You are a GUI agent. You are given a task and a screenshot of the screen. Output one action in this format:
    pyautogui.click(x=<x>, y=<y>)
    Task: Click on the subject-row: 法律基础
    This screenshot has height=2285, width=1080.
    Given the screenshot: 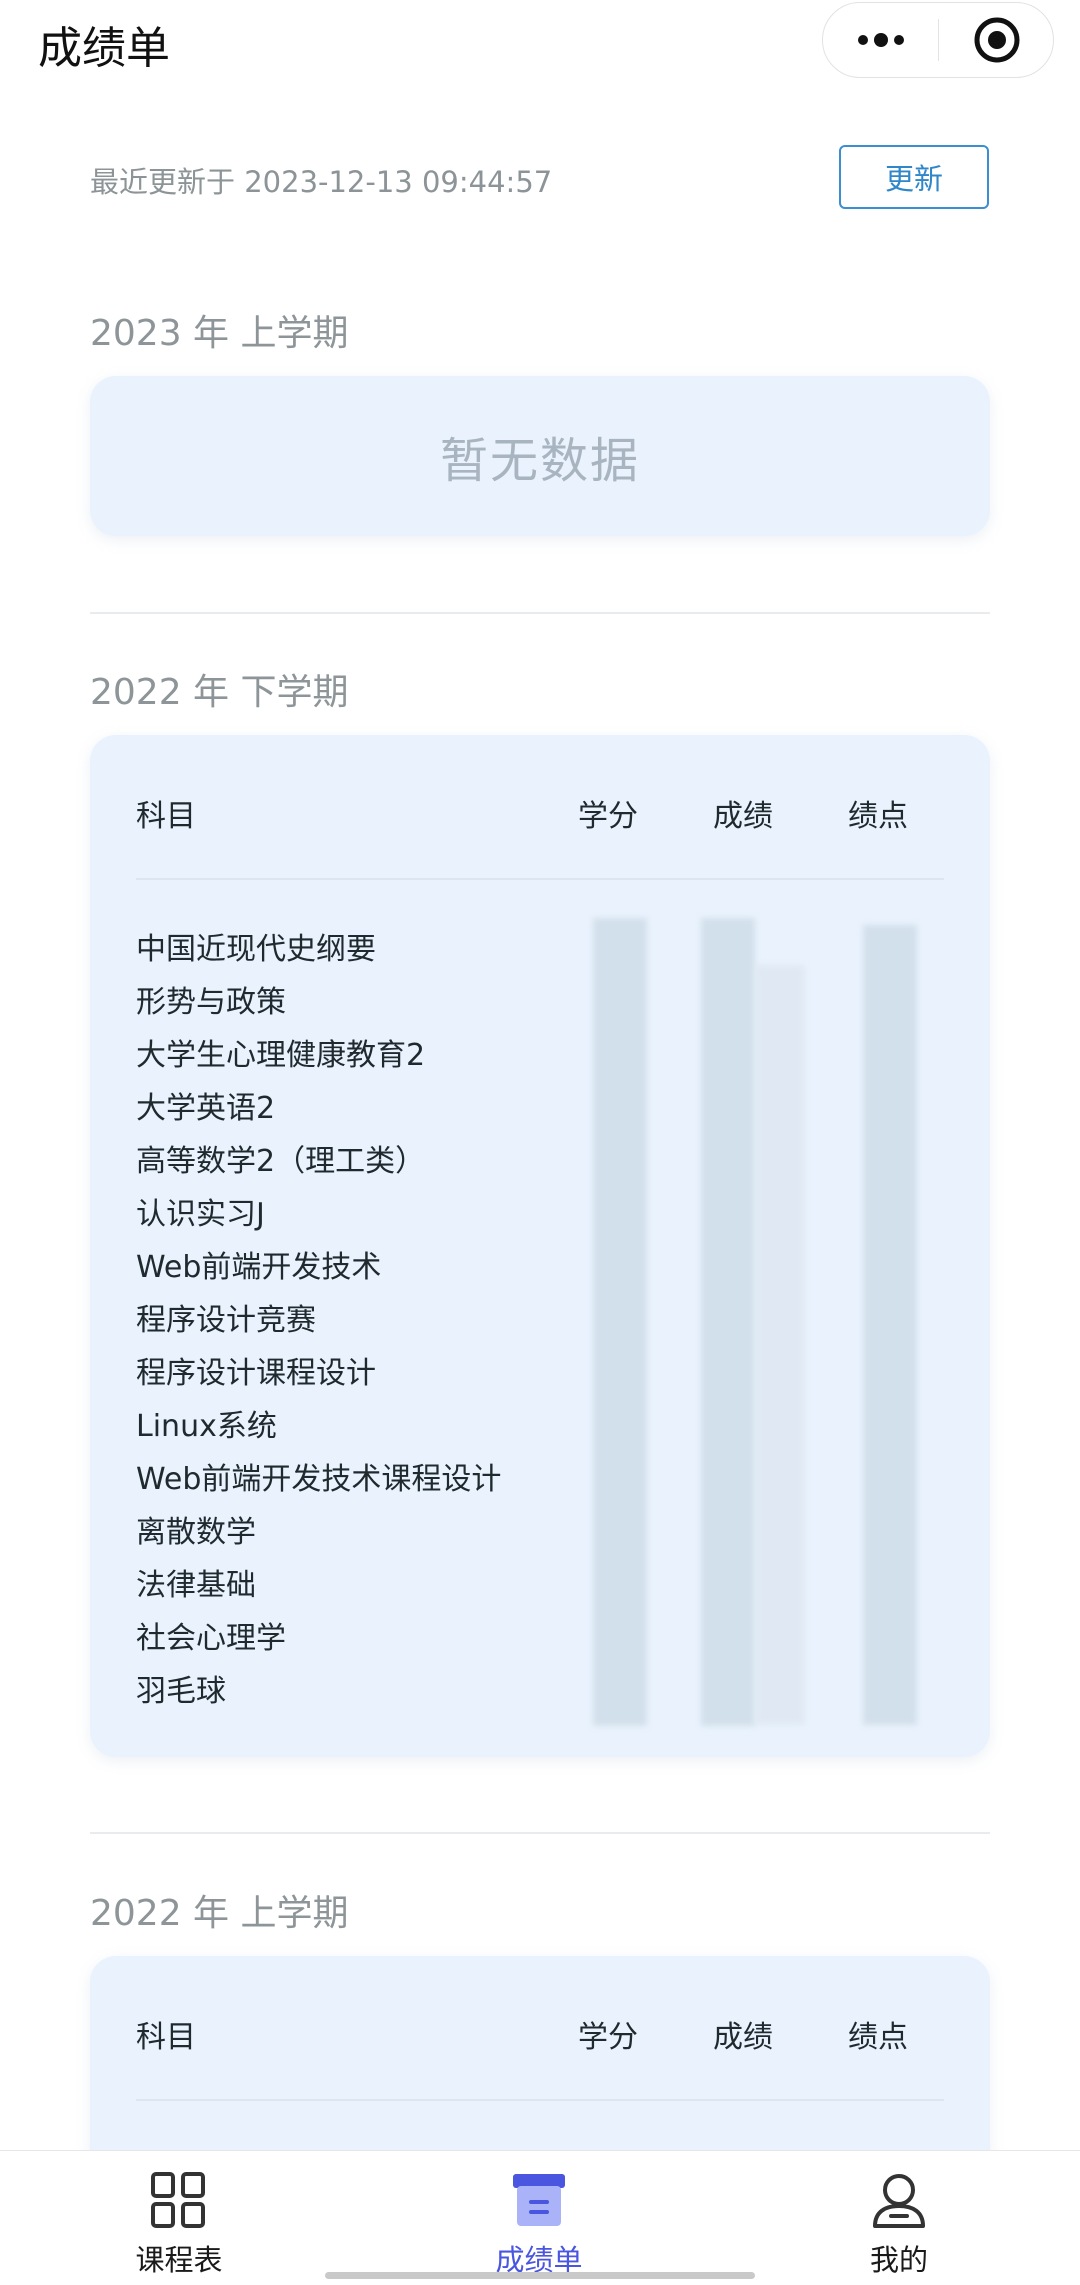 What is the action you would take?
    pyautogui.click(x=196, y=1585)
    